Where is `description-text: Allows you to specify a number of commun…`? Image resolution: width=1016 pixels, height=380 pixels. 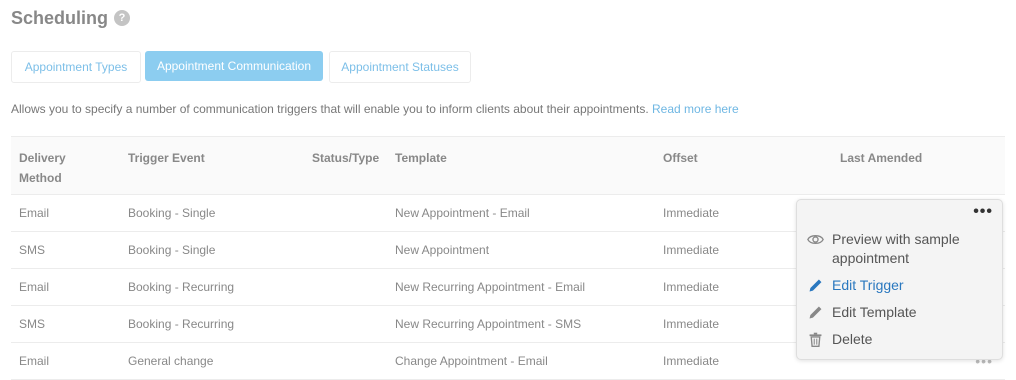
description-text: Allows you to specify a number of commun… is located at coordinates (330, 109).